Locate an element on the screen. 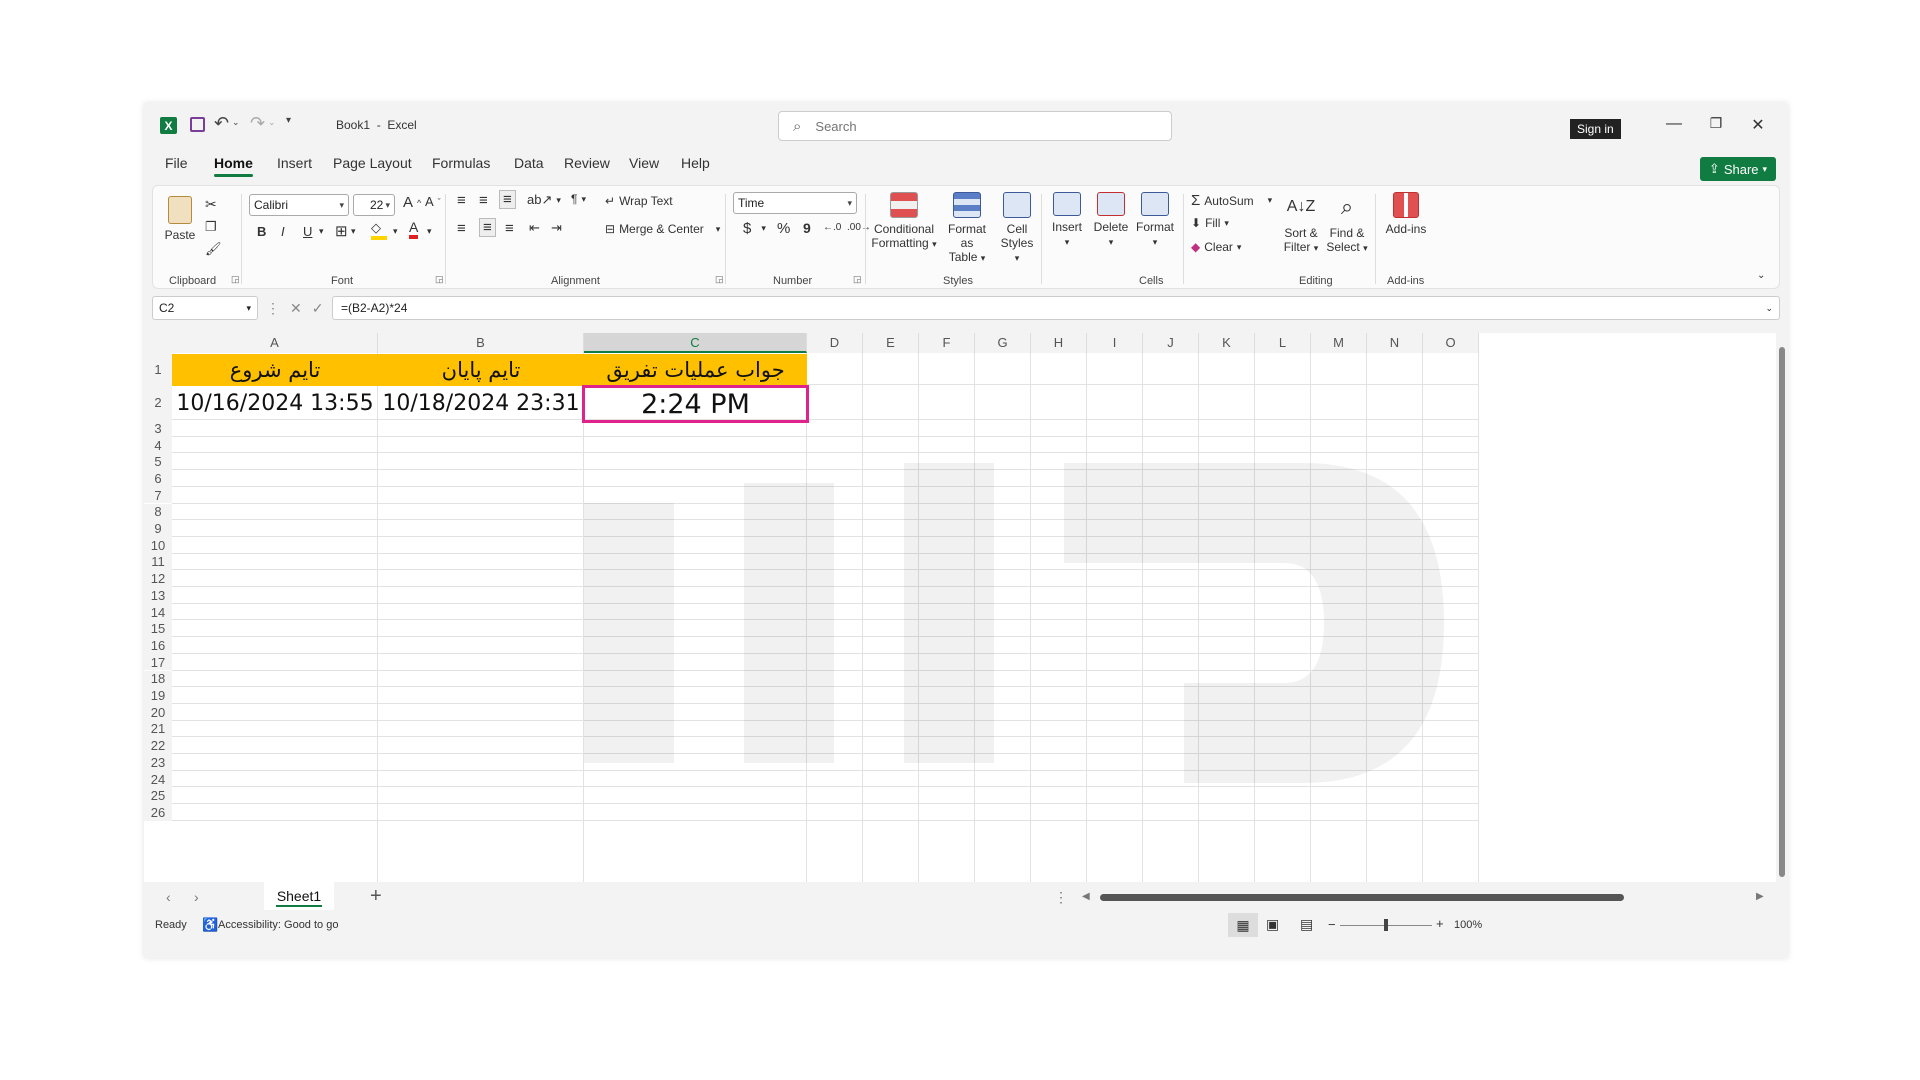 Image resolution: width=1920 pixels, height=1080 pixels. decrease-indent-icon: ⇤ is located at coordinates (534, 228).